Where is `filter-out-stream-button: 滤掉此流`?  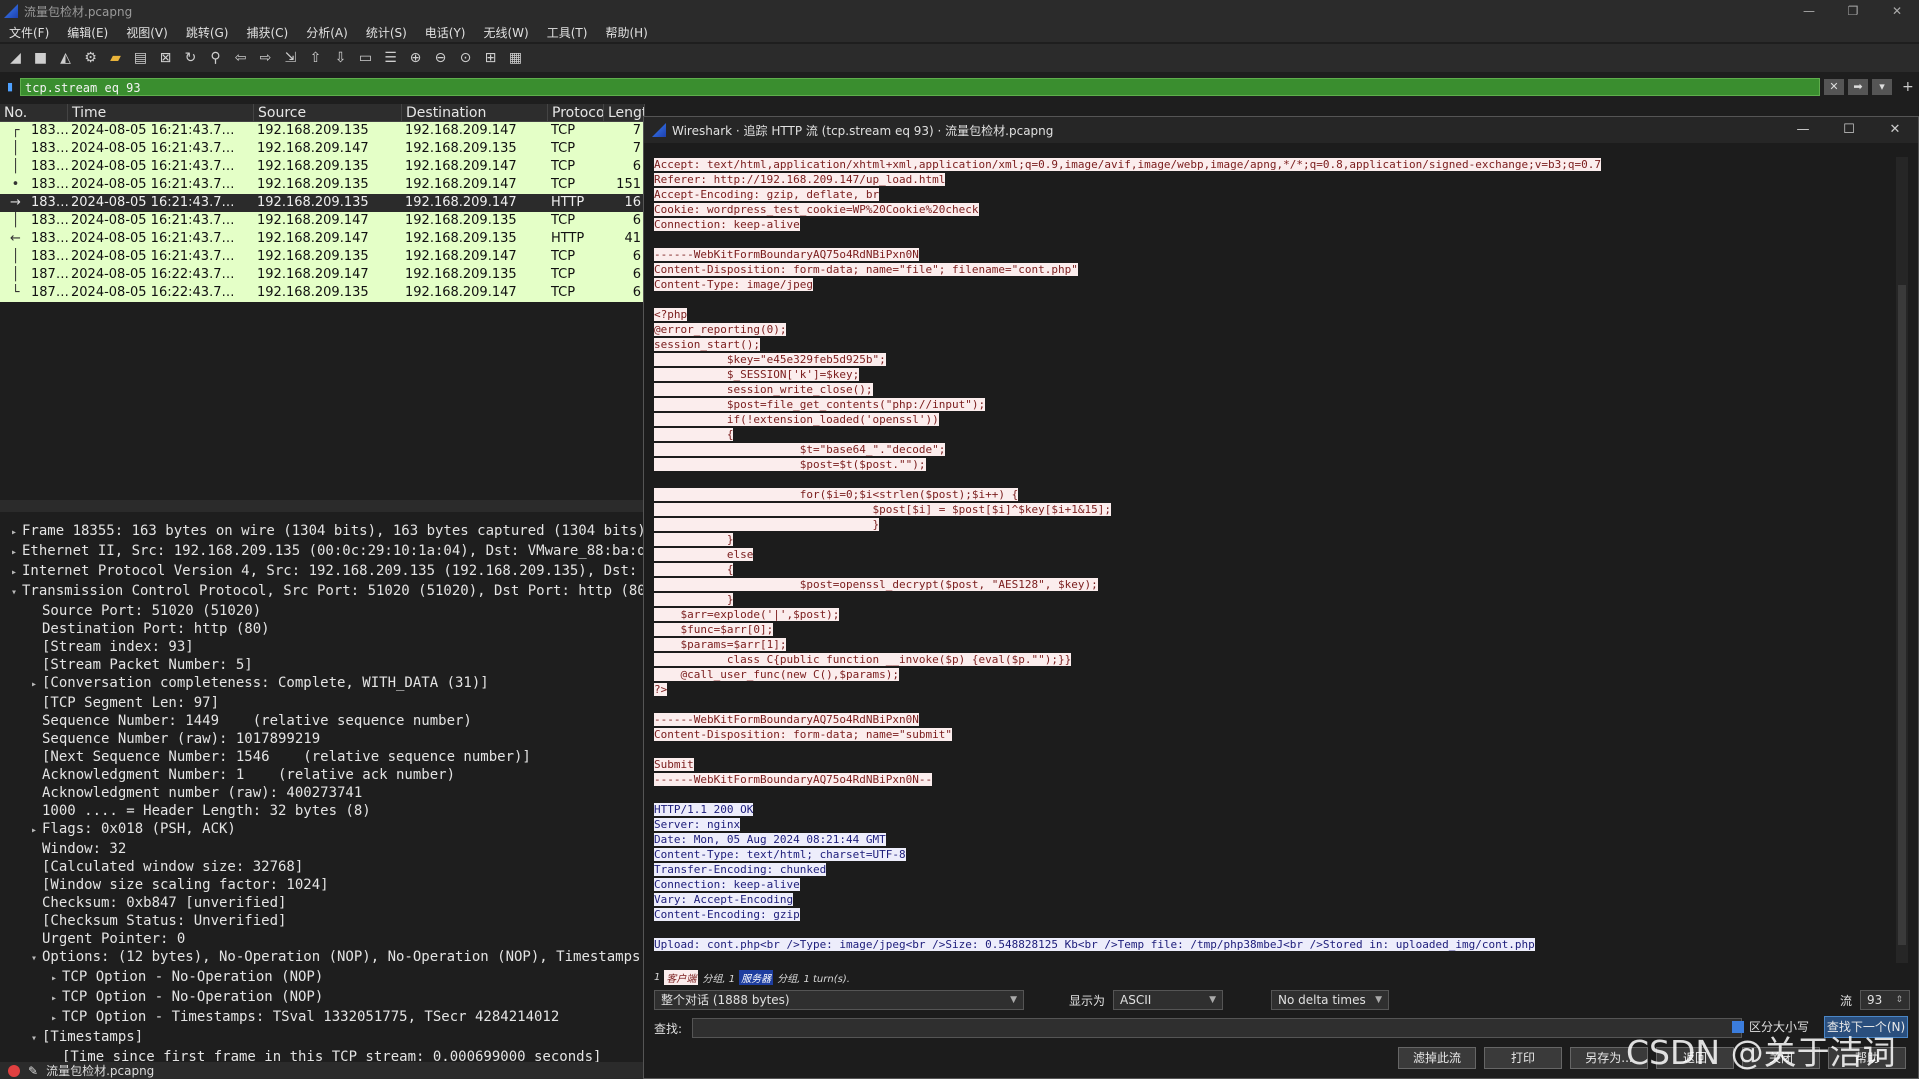
filter-out-stream-button: 滤掉此流 is located at coordinates (1437, 1058).